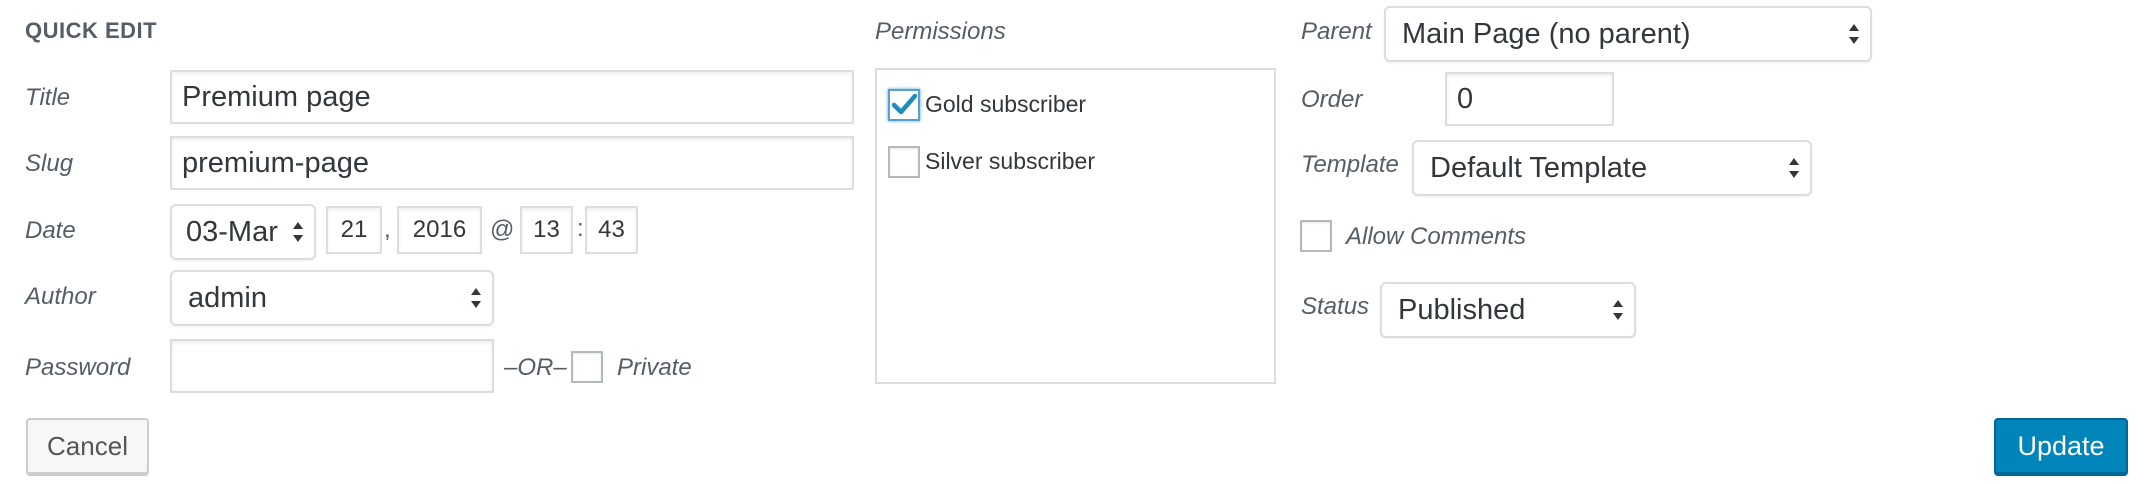  I want to click on password-label: Password, so click(78, 367).